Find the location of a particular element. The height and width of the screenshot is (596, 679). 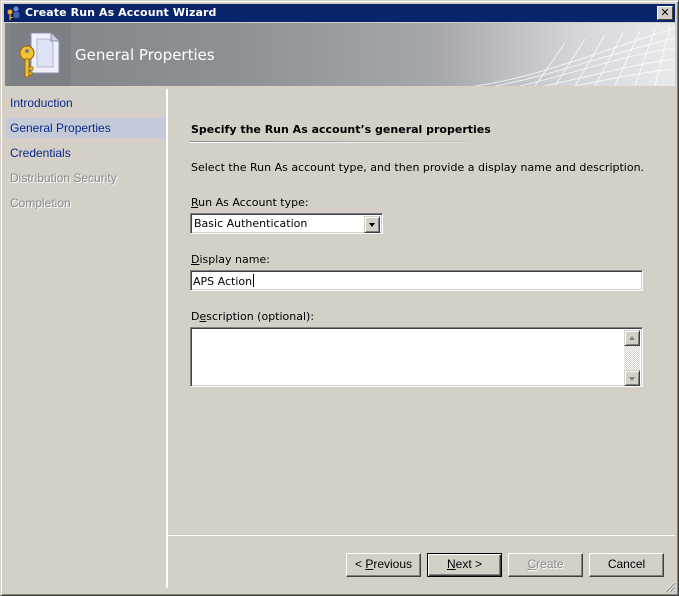

previous-button: < Previous is located at coordinates (383, 565).